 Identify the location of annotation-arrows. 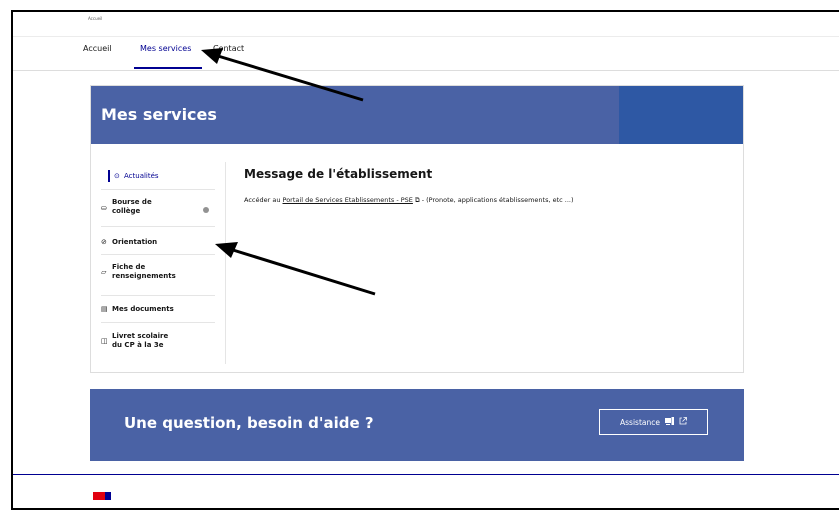
(288, 172).